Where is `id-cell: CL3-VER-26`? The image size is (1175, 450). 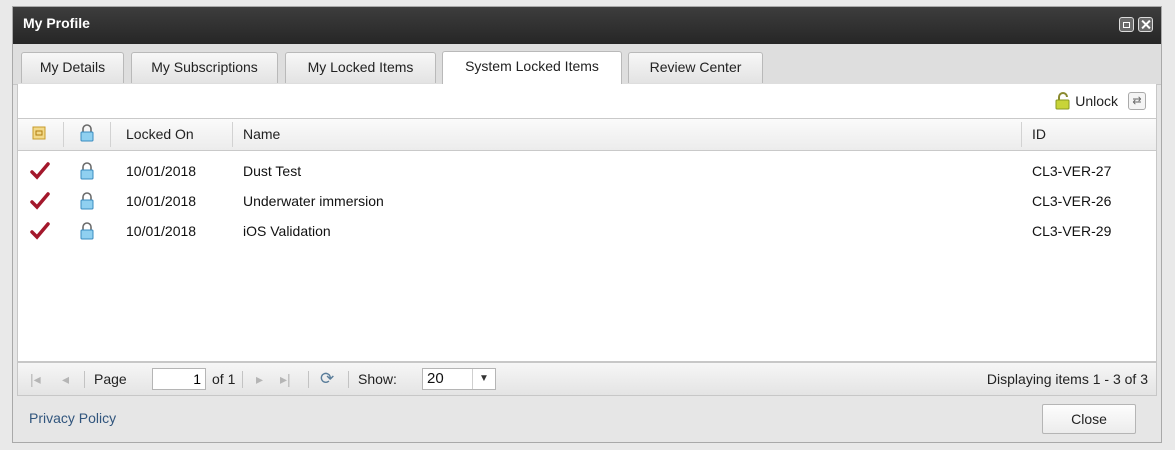
id-cell: CL3-VER-26 is located at coordinates (1072, 201).